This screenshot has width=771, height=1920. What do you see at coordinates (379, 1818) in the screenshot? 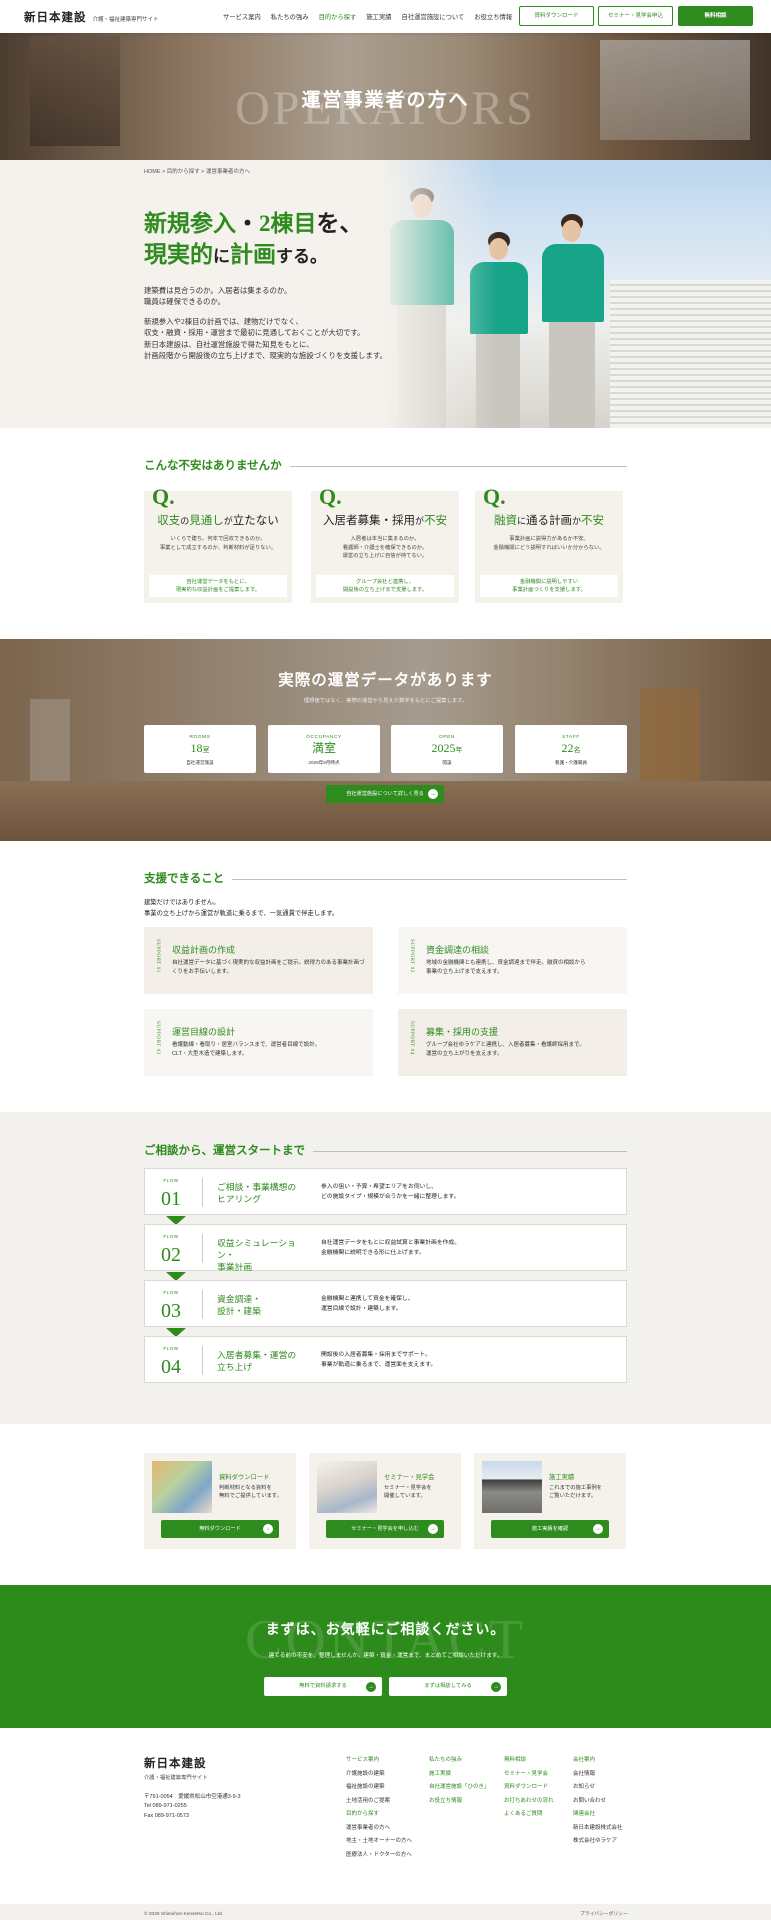
I see `footer-link: 目的から探す` at bounding box center [379, 1818].